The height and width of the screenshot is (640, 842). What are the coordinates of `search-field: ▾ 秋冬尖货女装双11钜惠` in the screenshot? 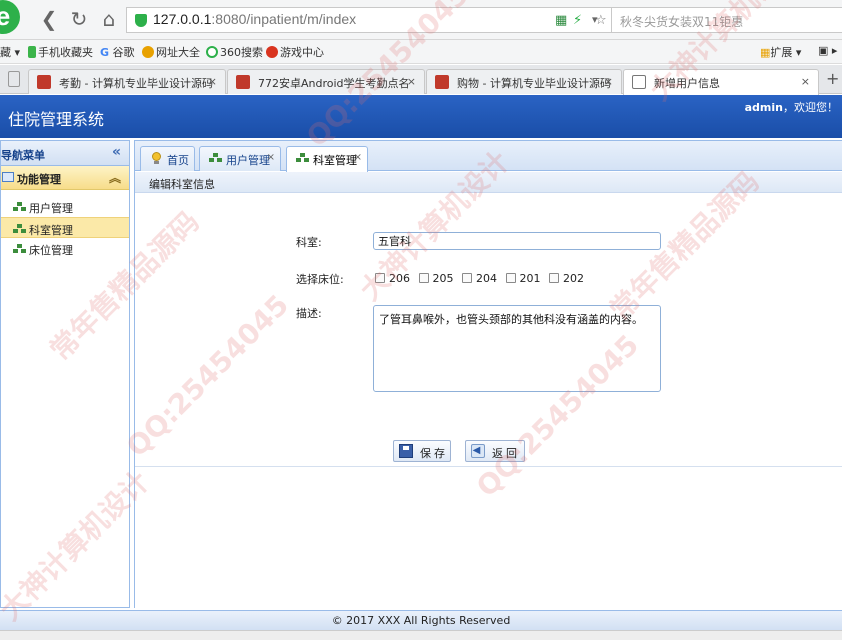 It's located at (717, 20).